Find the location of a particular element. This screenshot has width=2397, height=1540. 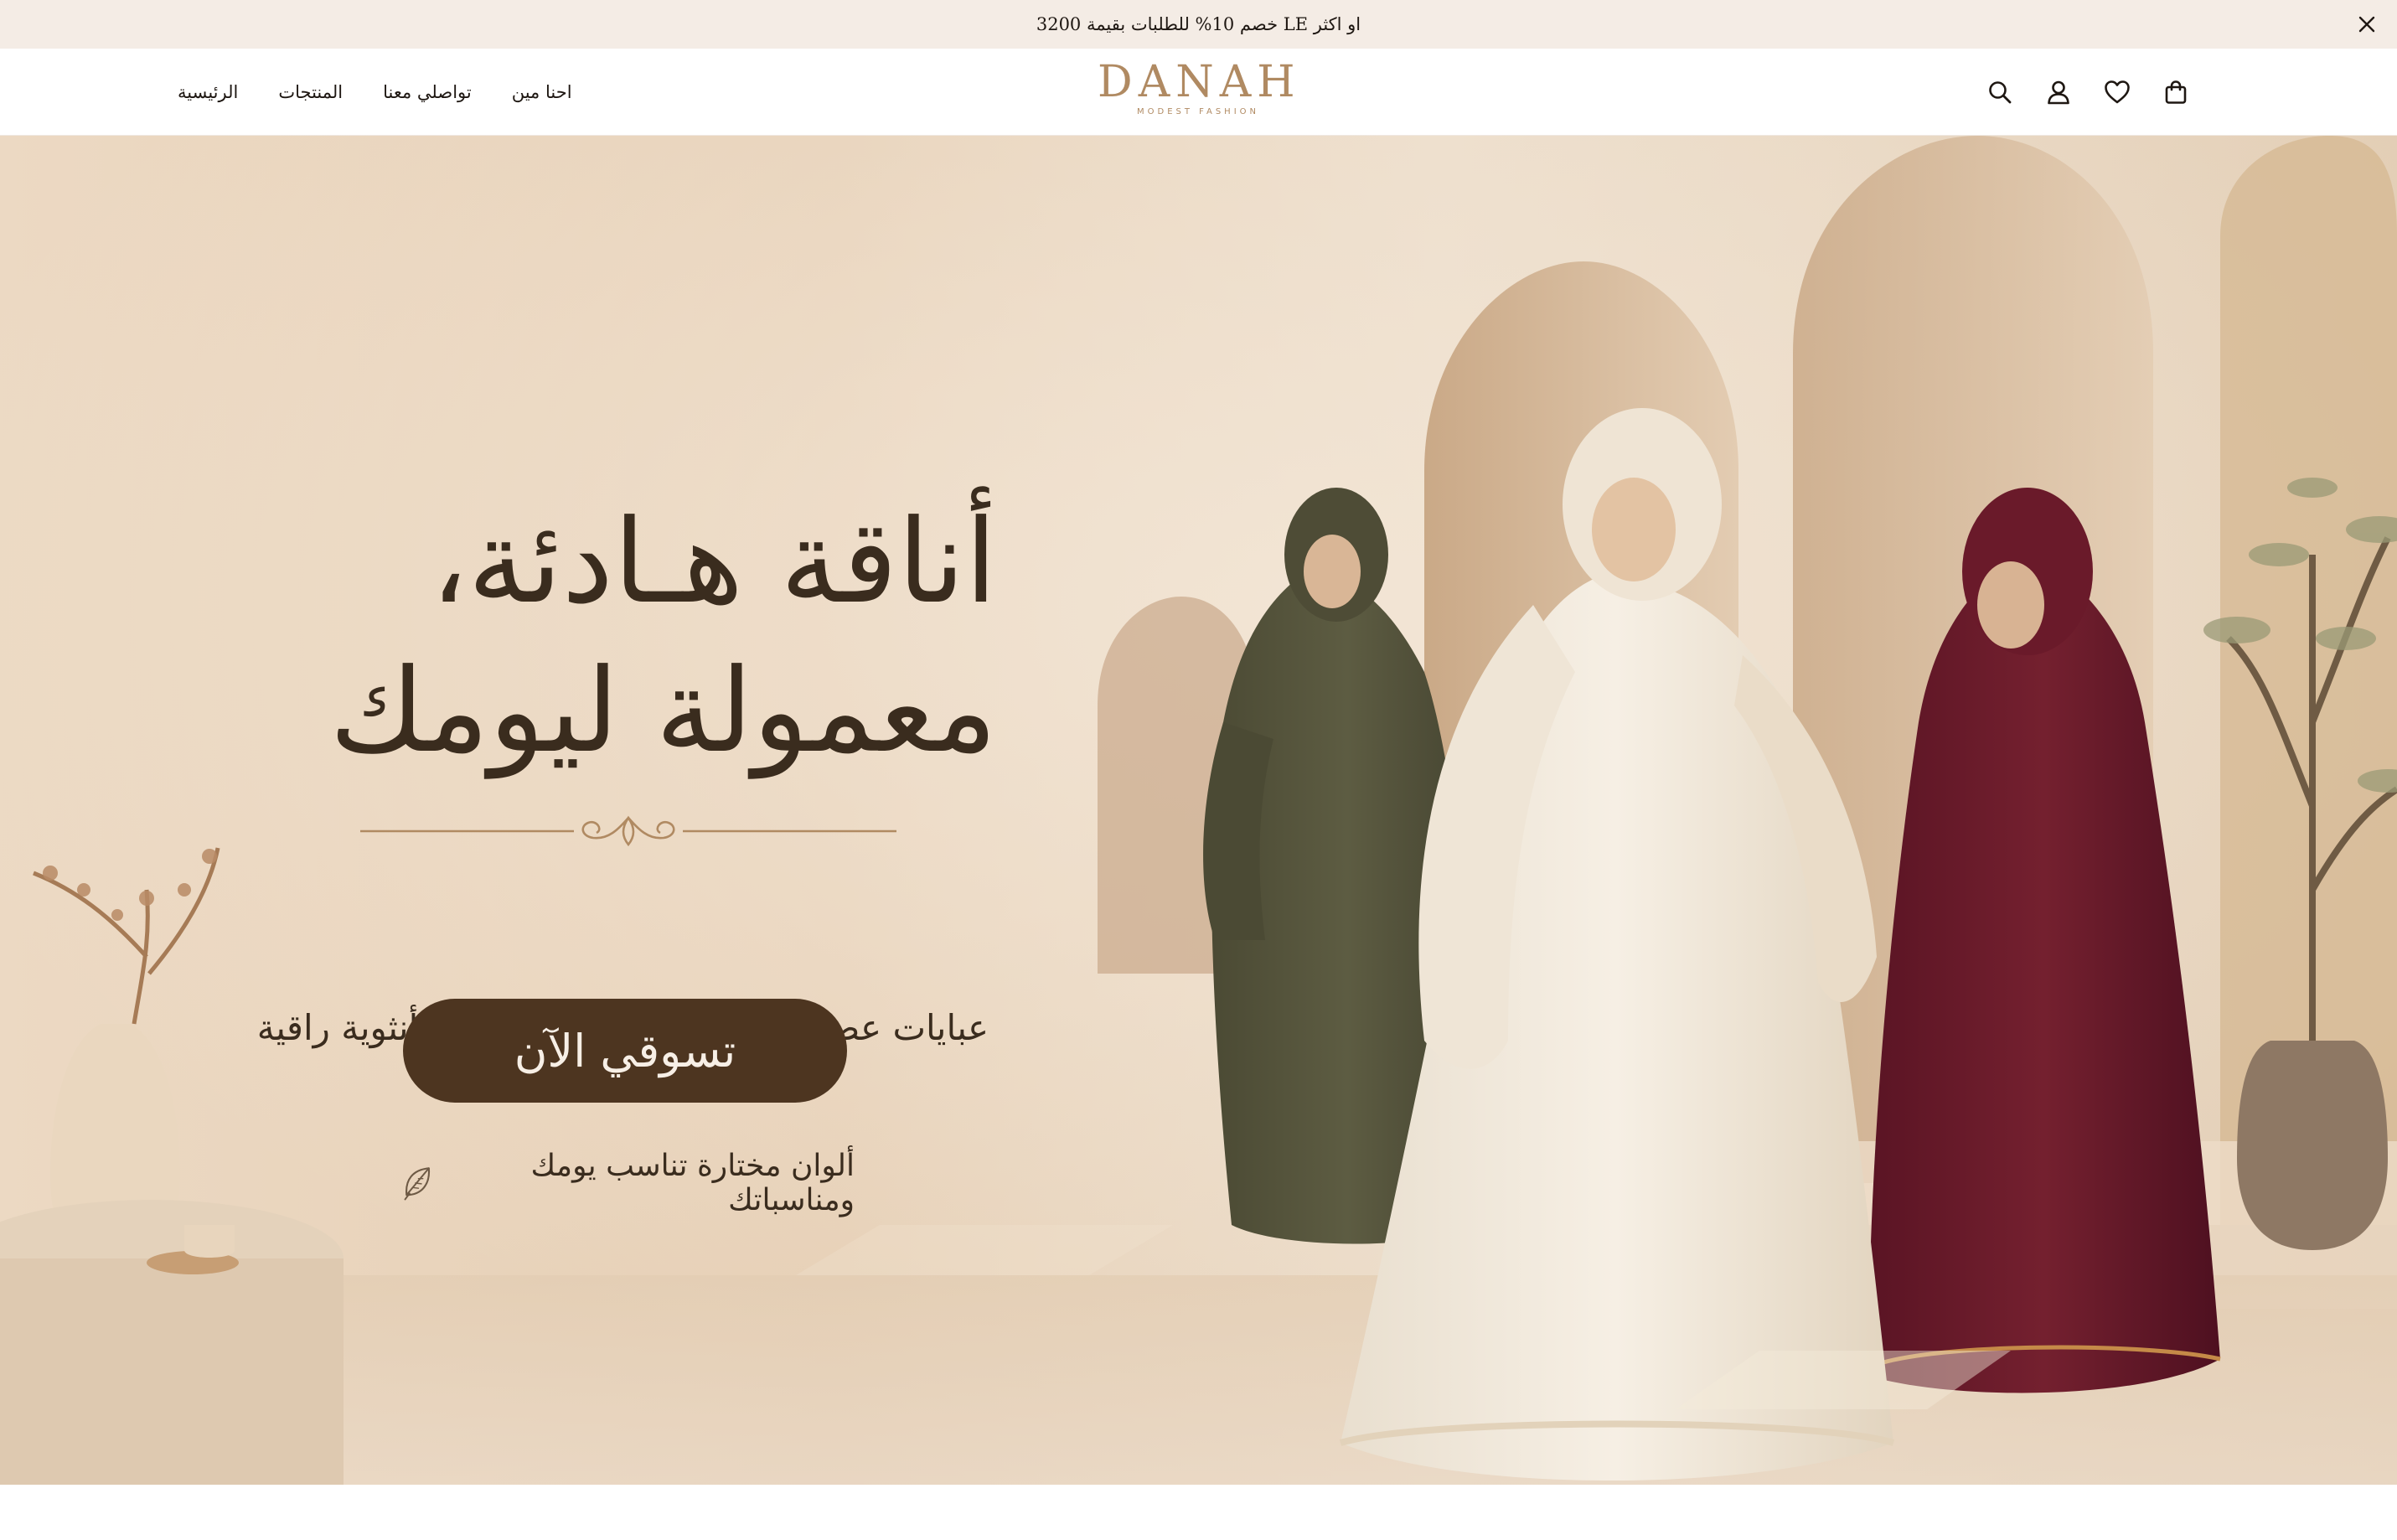

search-icon is located at coordinates (2000, 92).